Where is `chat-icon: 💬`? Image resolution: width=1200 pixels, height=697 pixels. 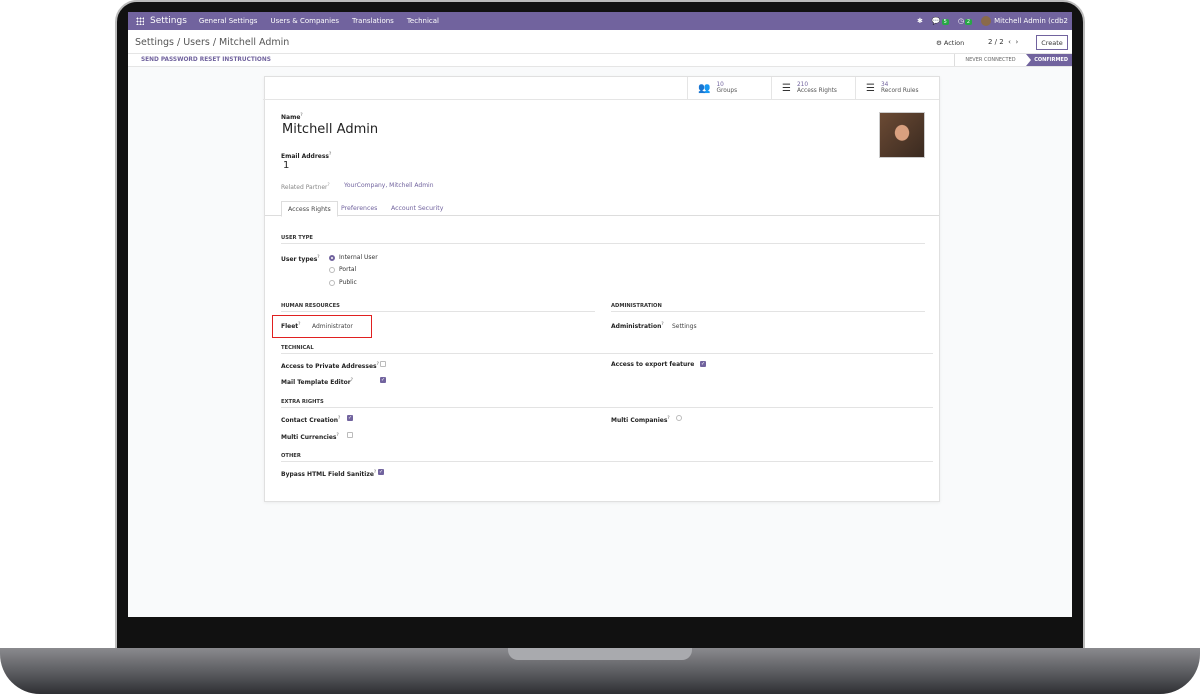
chat-icon: 💬 is located at coordinates (936, 21).